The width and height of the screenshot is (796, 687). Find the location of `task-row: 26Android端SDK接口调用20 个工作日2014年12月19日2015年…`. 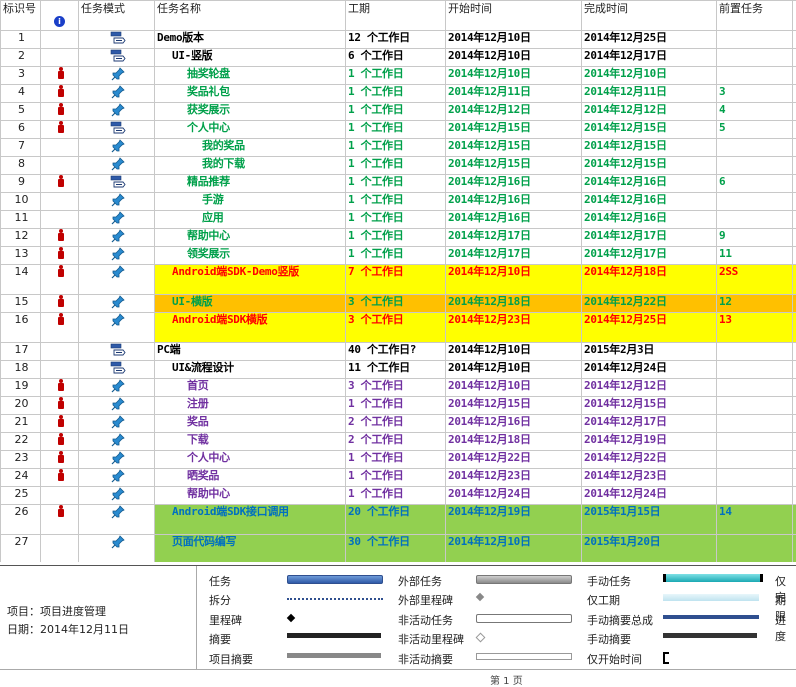

task-row: 26Android端SDK接口调用20 个工作日2014年12月19日2015年… is located at coordinates (398, 520).